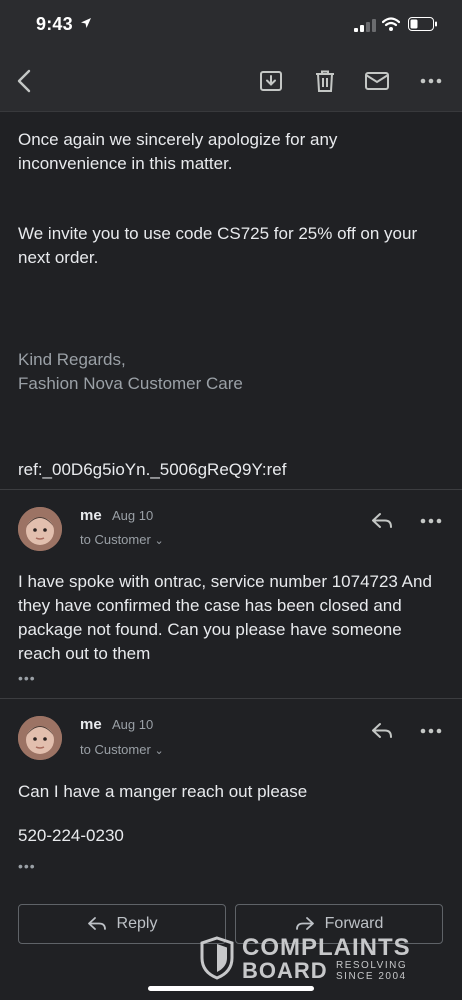 This screenshot has height=1000, width=462. Describe the element at coordinates (372, 965) in the screenshot. I see `watermark-tag1: RESOLVING` at that location.